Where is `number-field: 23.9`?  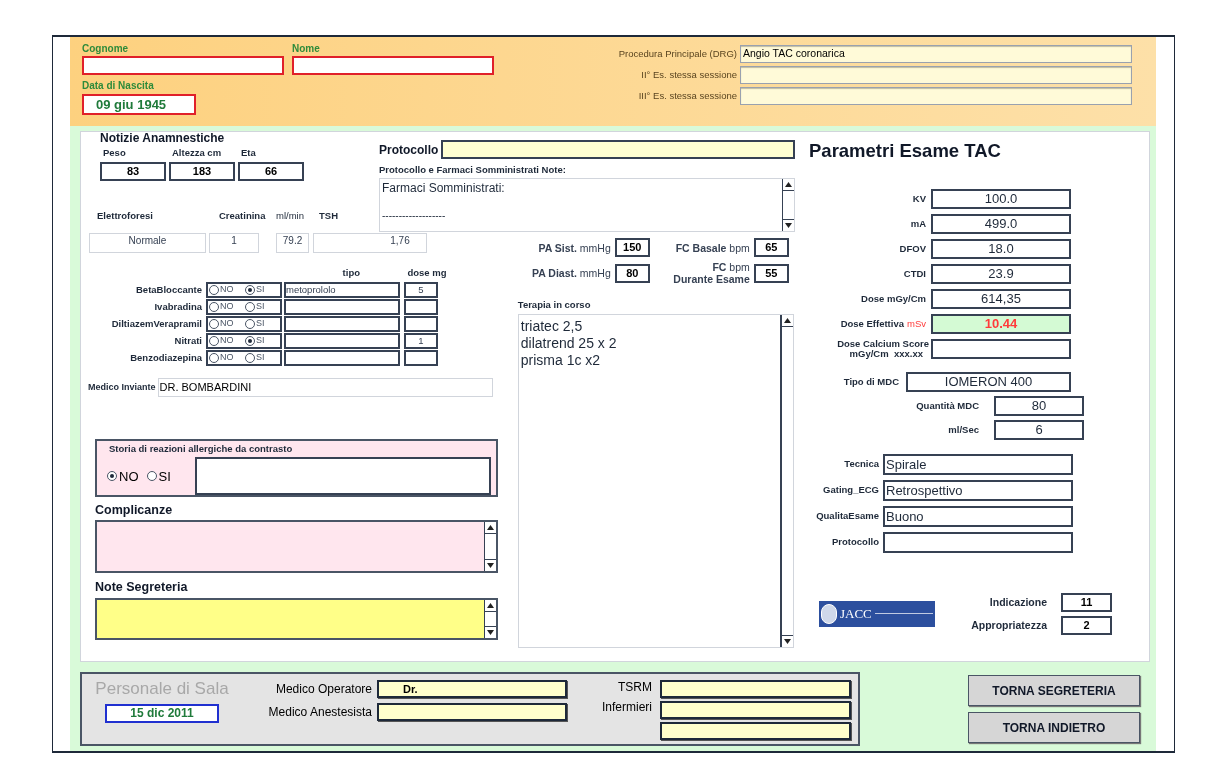 number-field: 23.9 is located at coordinates (1001, 273).